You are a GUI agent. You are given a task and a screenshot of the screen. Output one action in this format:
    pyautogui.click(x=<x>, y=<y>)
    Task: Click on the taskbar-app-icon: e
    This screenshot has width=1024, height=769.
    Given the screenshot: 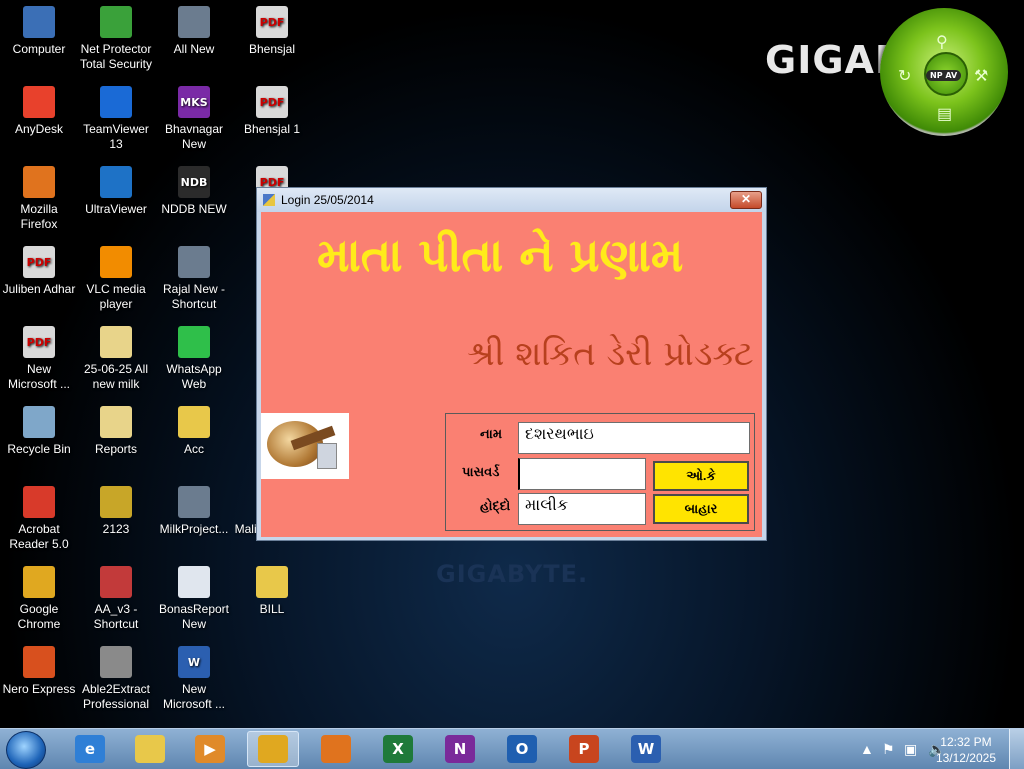 What is the action you would take?
    pyautogui.click(x=90, y=749)
    